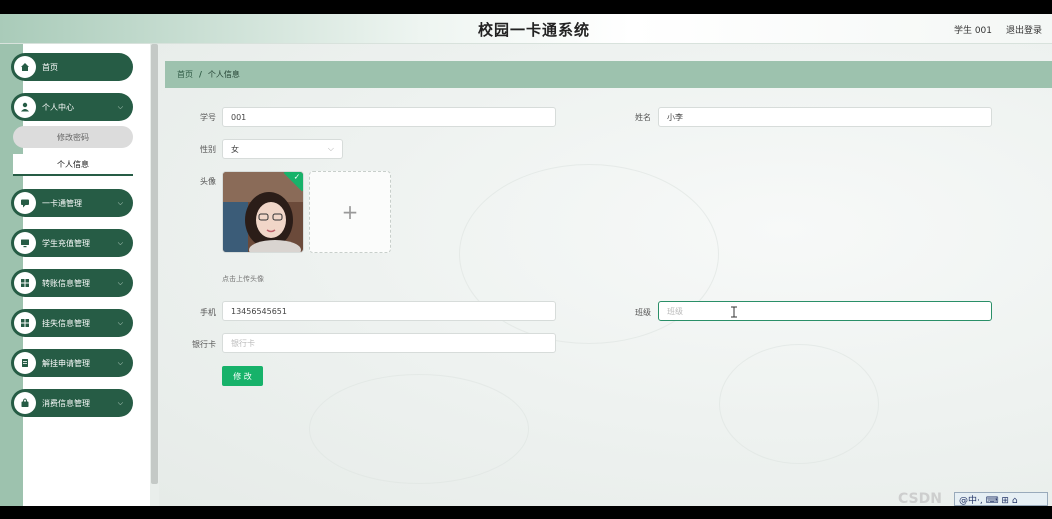  Describe the element at coordinates (73, 137) in the screenshot. I see `sidebar-subitem-change-password: 修改密码` at that location.